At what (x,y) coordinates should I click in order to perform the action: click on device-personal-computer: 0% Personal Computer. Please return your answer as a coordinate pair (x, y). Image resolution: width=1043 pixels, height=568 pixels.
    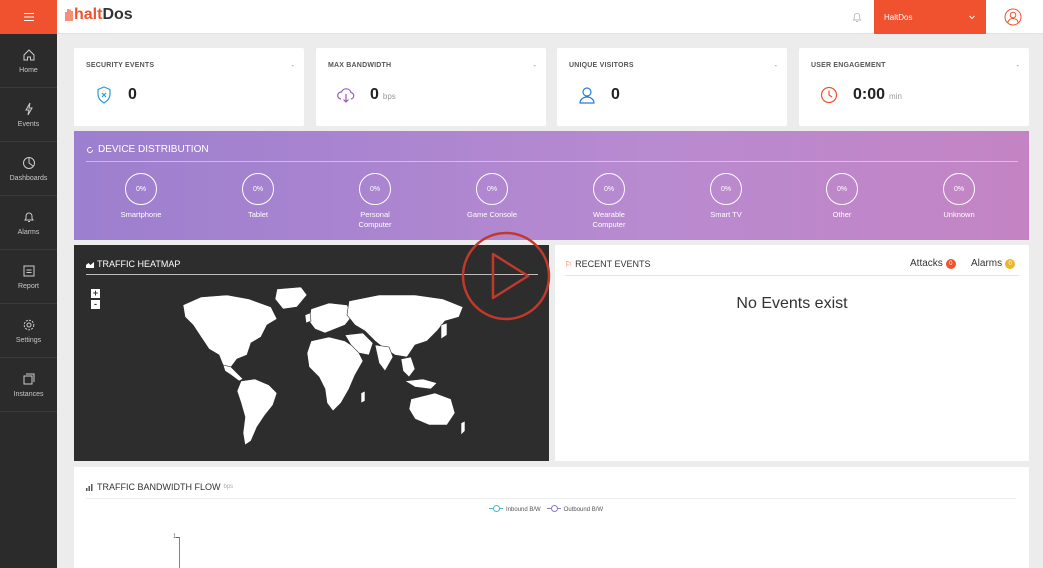
    Looking at the image, I should click on (375, 201).